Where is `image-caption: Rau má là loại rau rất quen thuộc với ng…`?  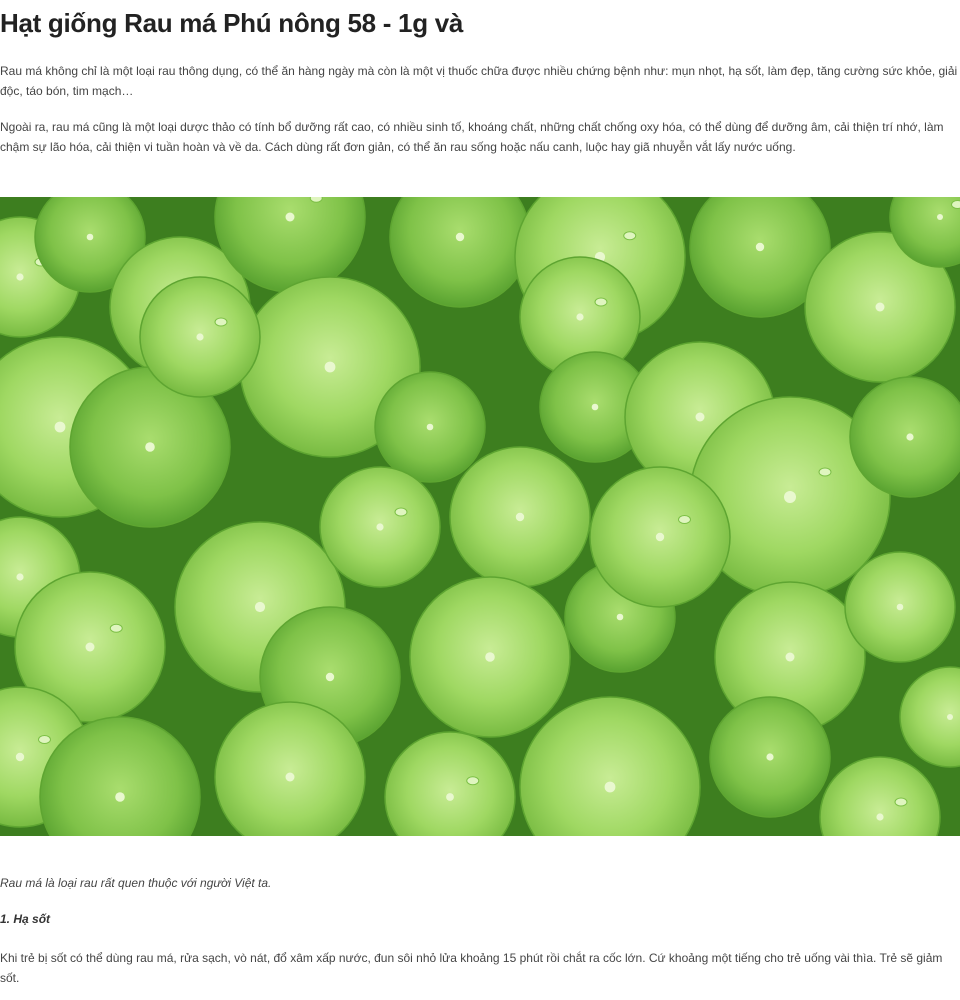
image-caption: Rau má là loại rau rất quen thuộc với ng… is located at coordinates (136, 883).